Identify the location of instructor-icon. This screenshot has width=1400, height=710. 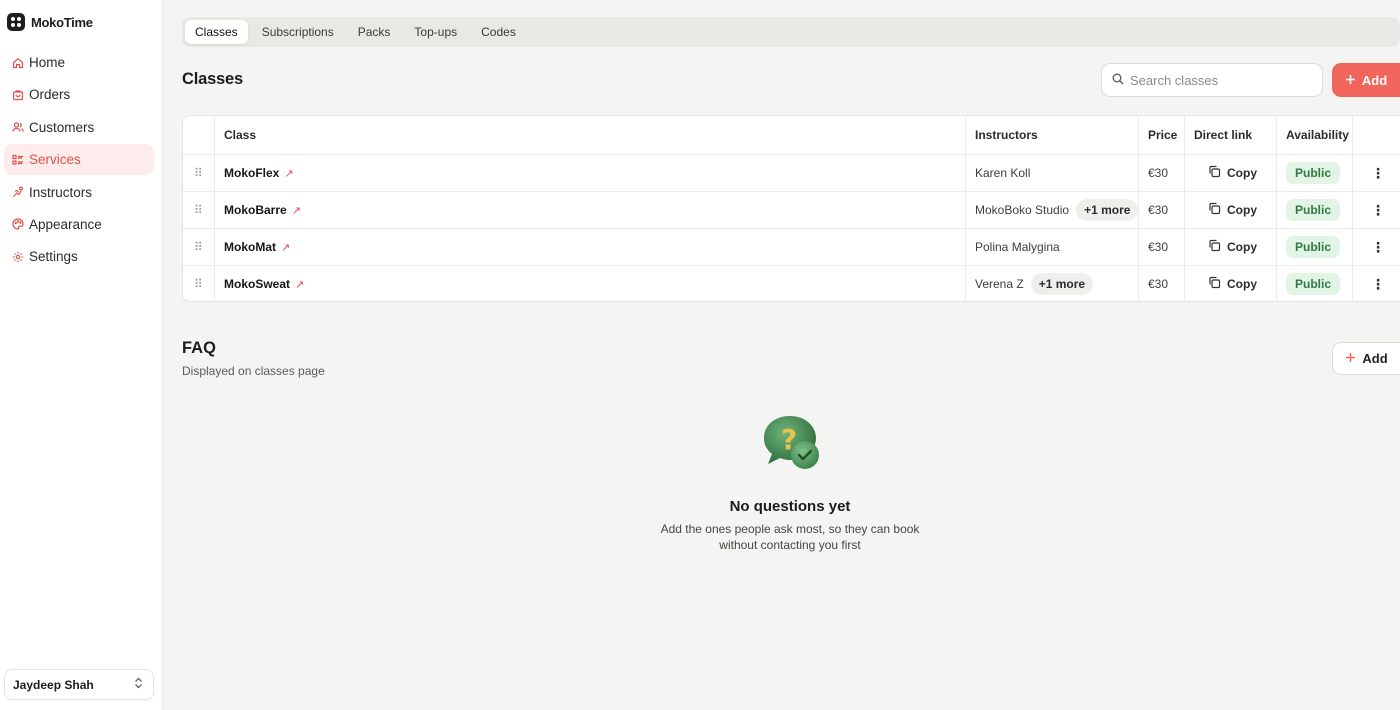
(18, 192).